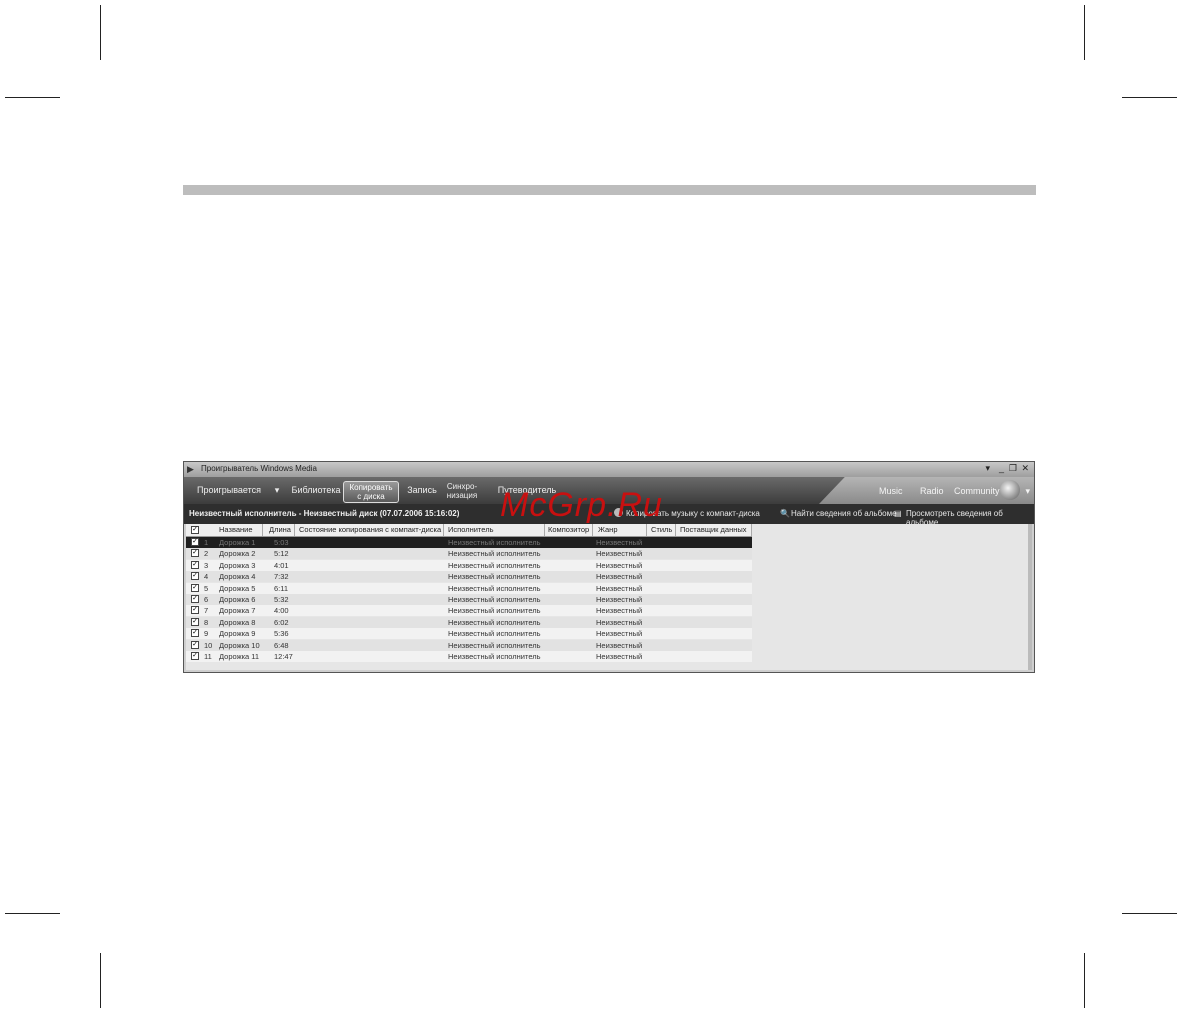 The height and width of the screenshot is (1013, 1181). I want to click on track-title: Дорожка 1, so click(237, 542).